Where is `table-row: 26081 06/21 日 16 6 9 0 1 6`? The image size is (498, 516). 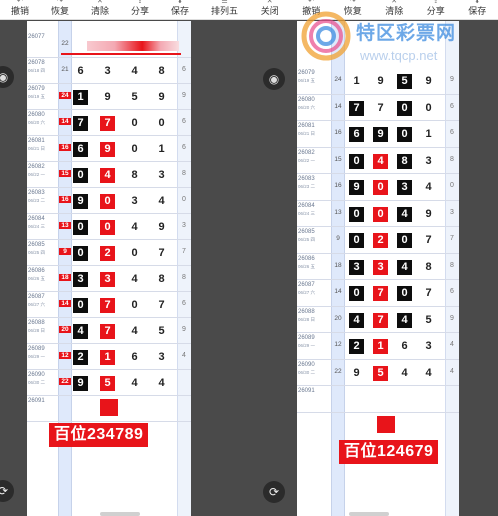 table-row: 26081 06/21 日 16 6 9 0 1 6 is located at coordinates (378, 134).